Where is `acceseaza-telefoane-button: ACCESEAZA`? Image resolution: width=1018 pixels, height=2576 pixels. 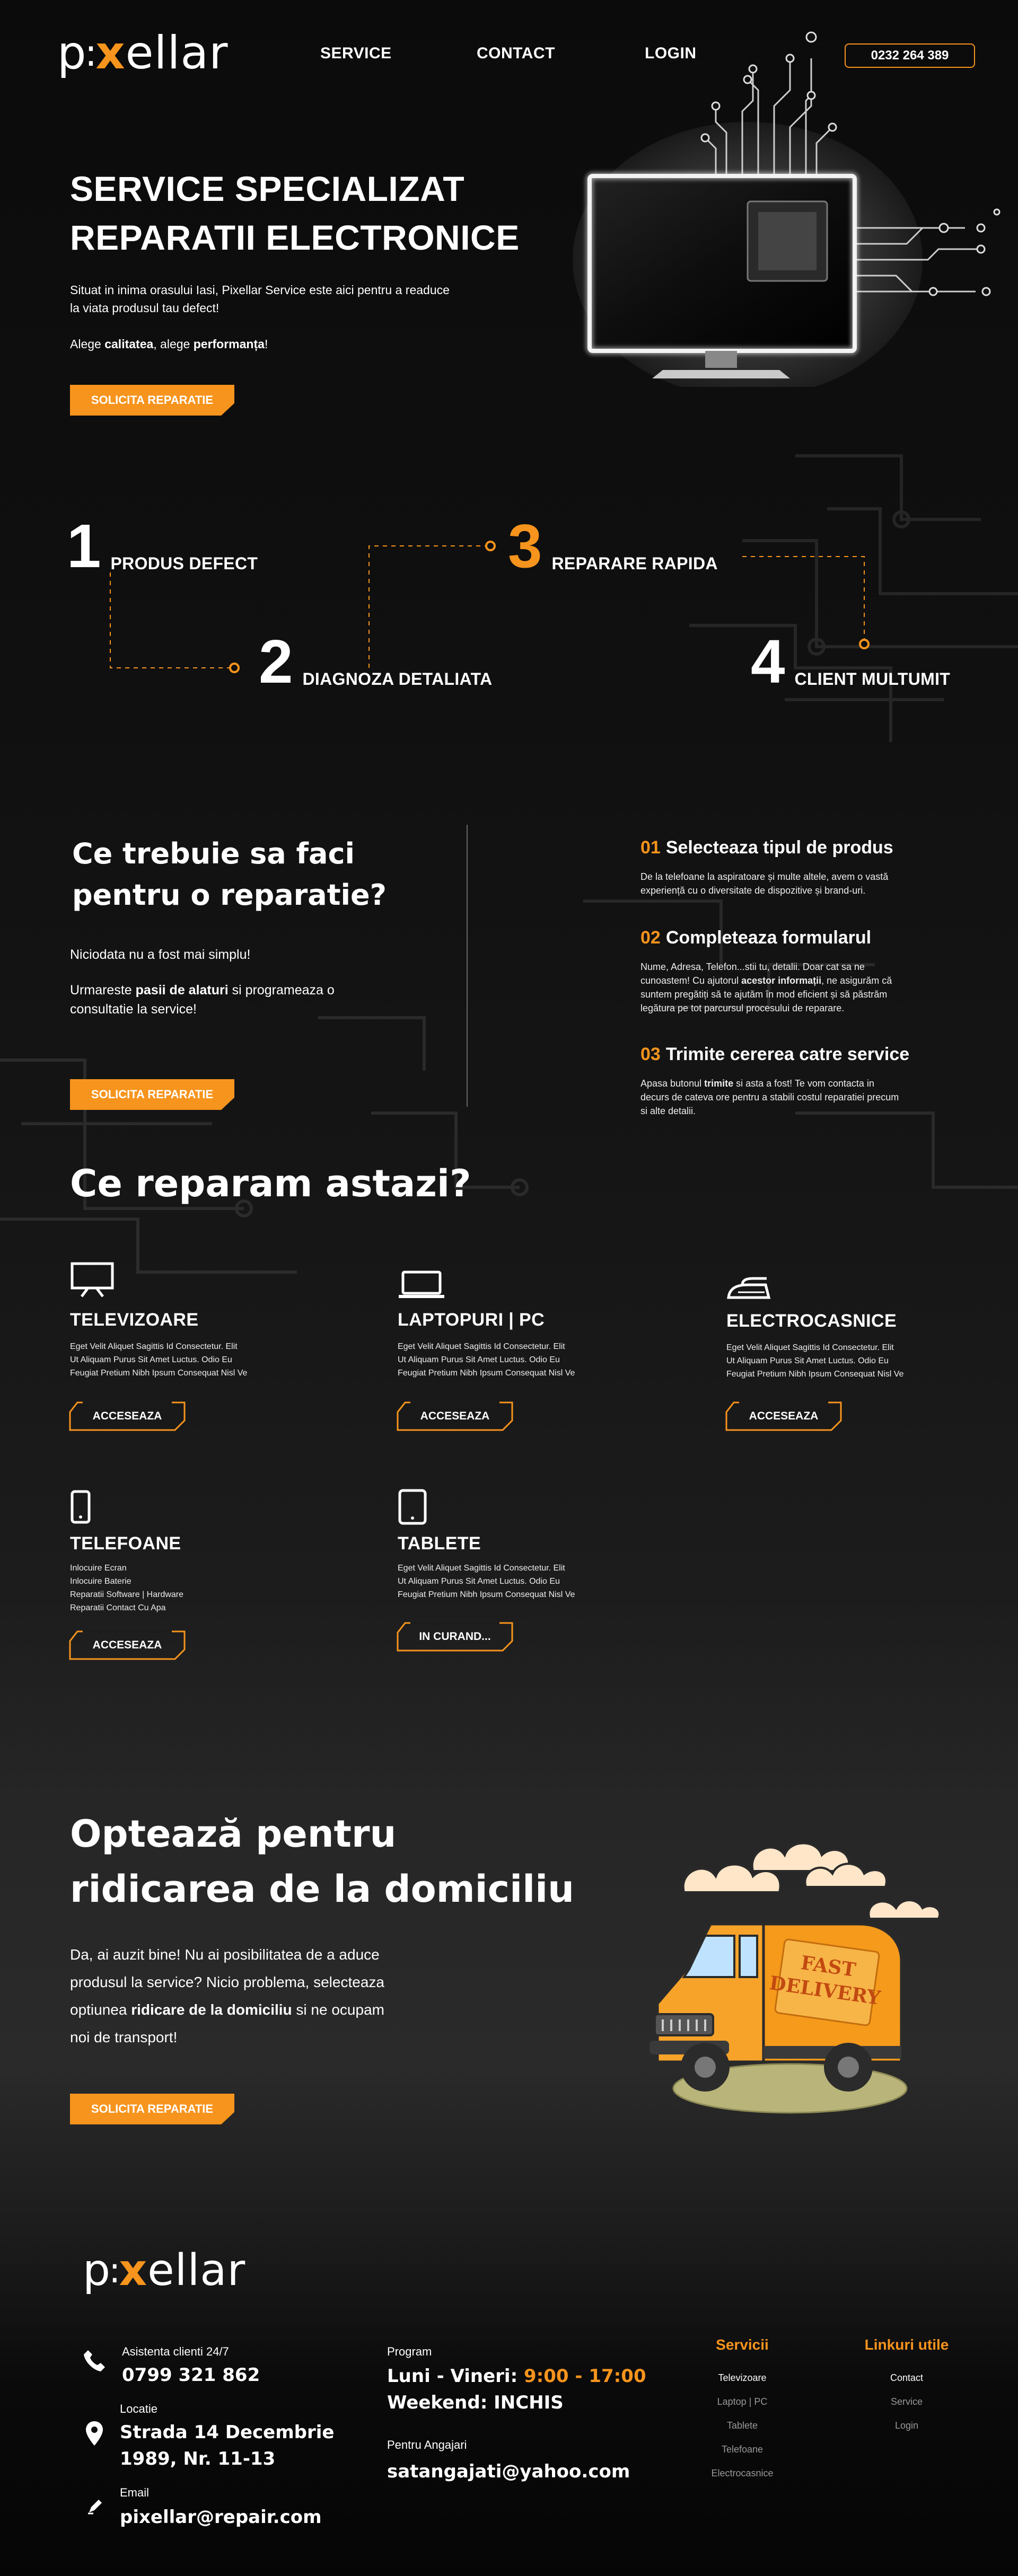
acceseaza-telefoane-button: ACCESEAZA is located at coordinates (127, 1645).